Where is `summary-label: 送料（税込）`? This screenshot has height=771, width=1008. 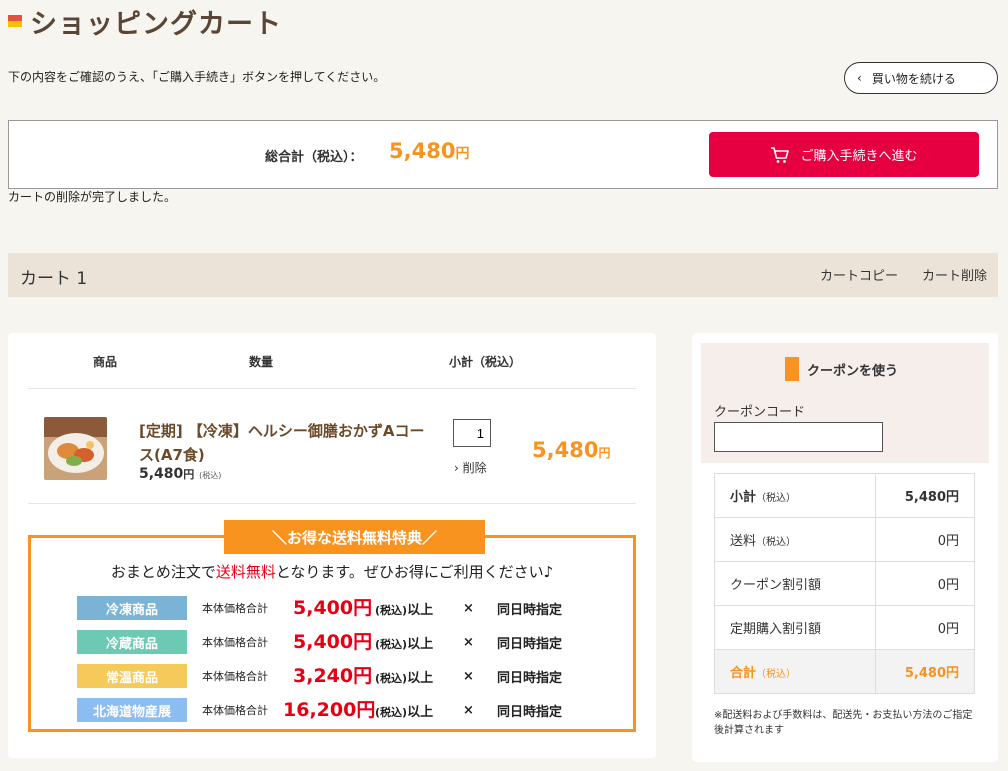
summary-label: 送料（税込） is located at coordinates (795, 539).